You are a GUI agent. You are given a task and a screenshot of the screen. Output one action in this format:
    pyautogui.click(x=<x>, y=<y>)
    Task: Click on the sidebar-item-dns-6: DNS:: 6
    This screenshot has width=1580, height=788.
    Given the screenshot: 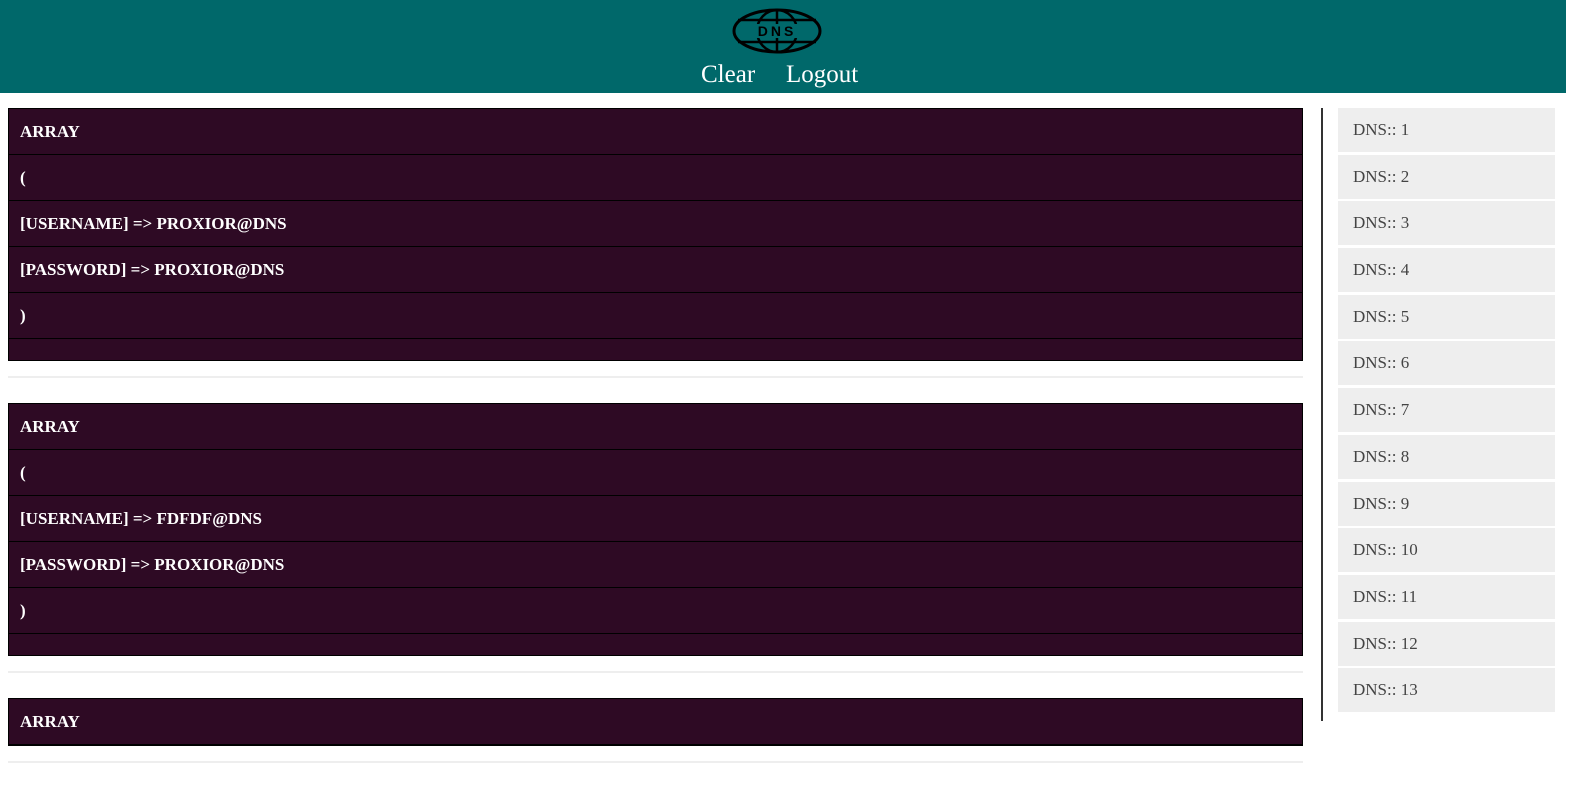 What is the action you would take?
    pyautogui.click(x=1446, y=363)
    